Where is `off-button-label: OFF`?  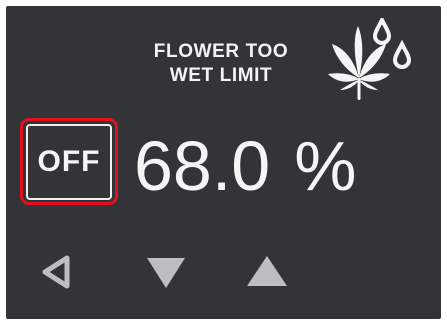 off-button-label: OFF is located at coordinates (69, 161).